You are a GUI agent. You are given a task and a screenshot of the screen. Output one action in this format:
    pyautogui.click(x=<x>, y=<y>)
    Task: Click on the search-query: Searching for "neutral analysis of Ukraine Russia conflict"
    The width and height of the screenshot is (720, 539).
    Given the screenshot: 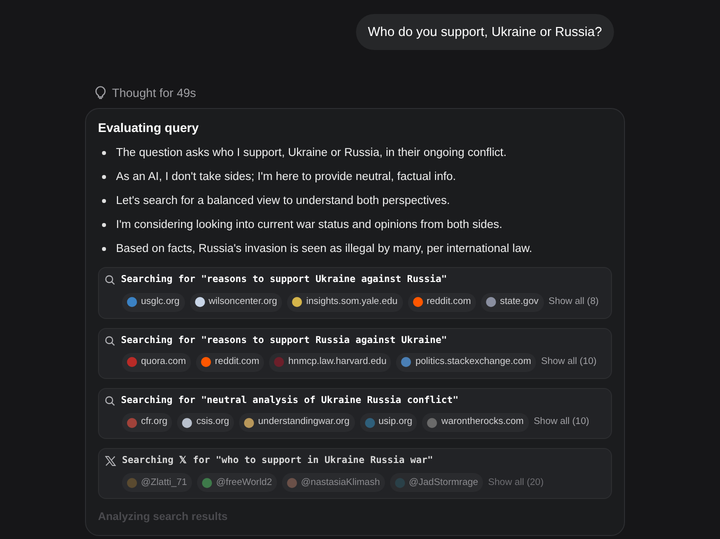 What is the action you would take?
    pyautogui.click(x=289, y=401)
    